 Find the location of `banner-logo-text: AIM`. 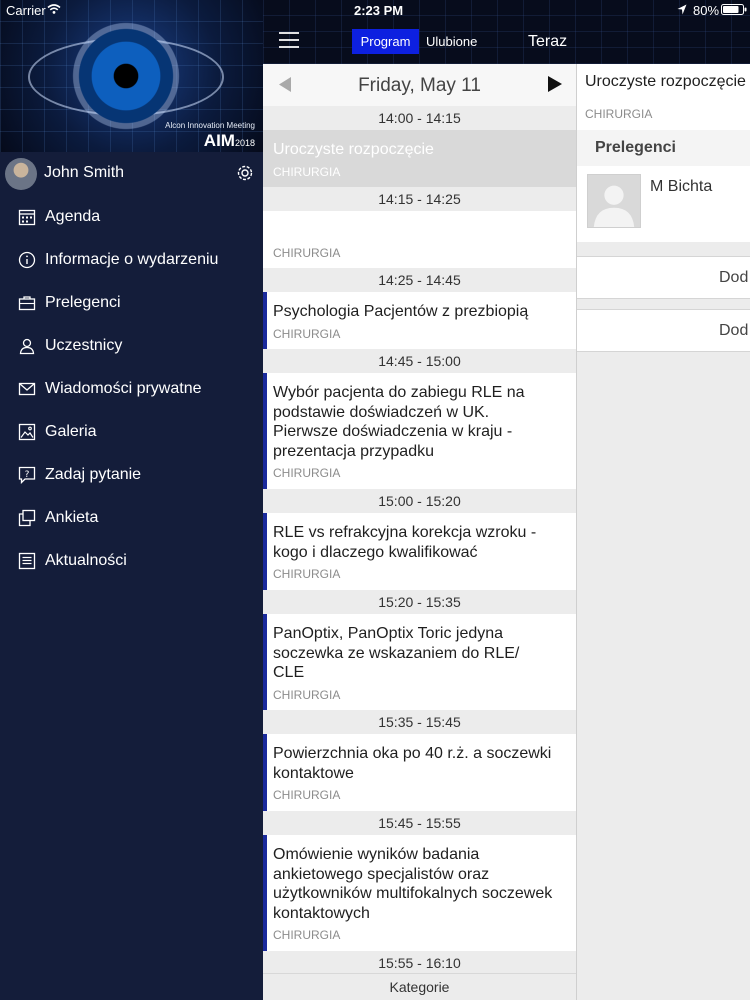

banner-logo-text: AIM is located at coordinates (219, 140).